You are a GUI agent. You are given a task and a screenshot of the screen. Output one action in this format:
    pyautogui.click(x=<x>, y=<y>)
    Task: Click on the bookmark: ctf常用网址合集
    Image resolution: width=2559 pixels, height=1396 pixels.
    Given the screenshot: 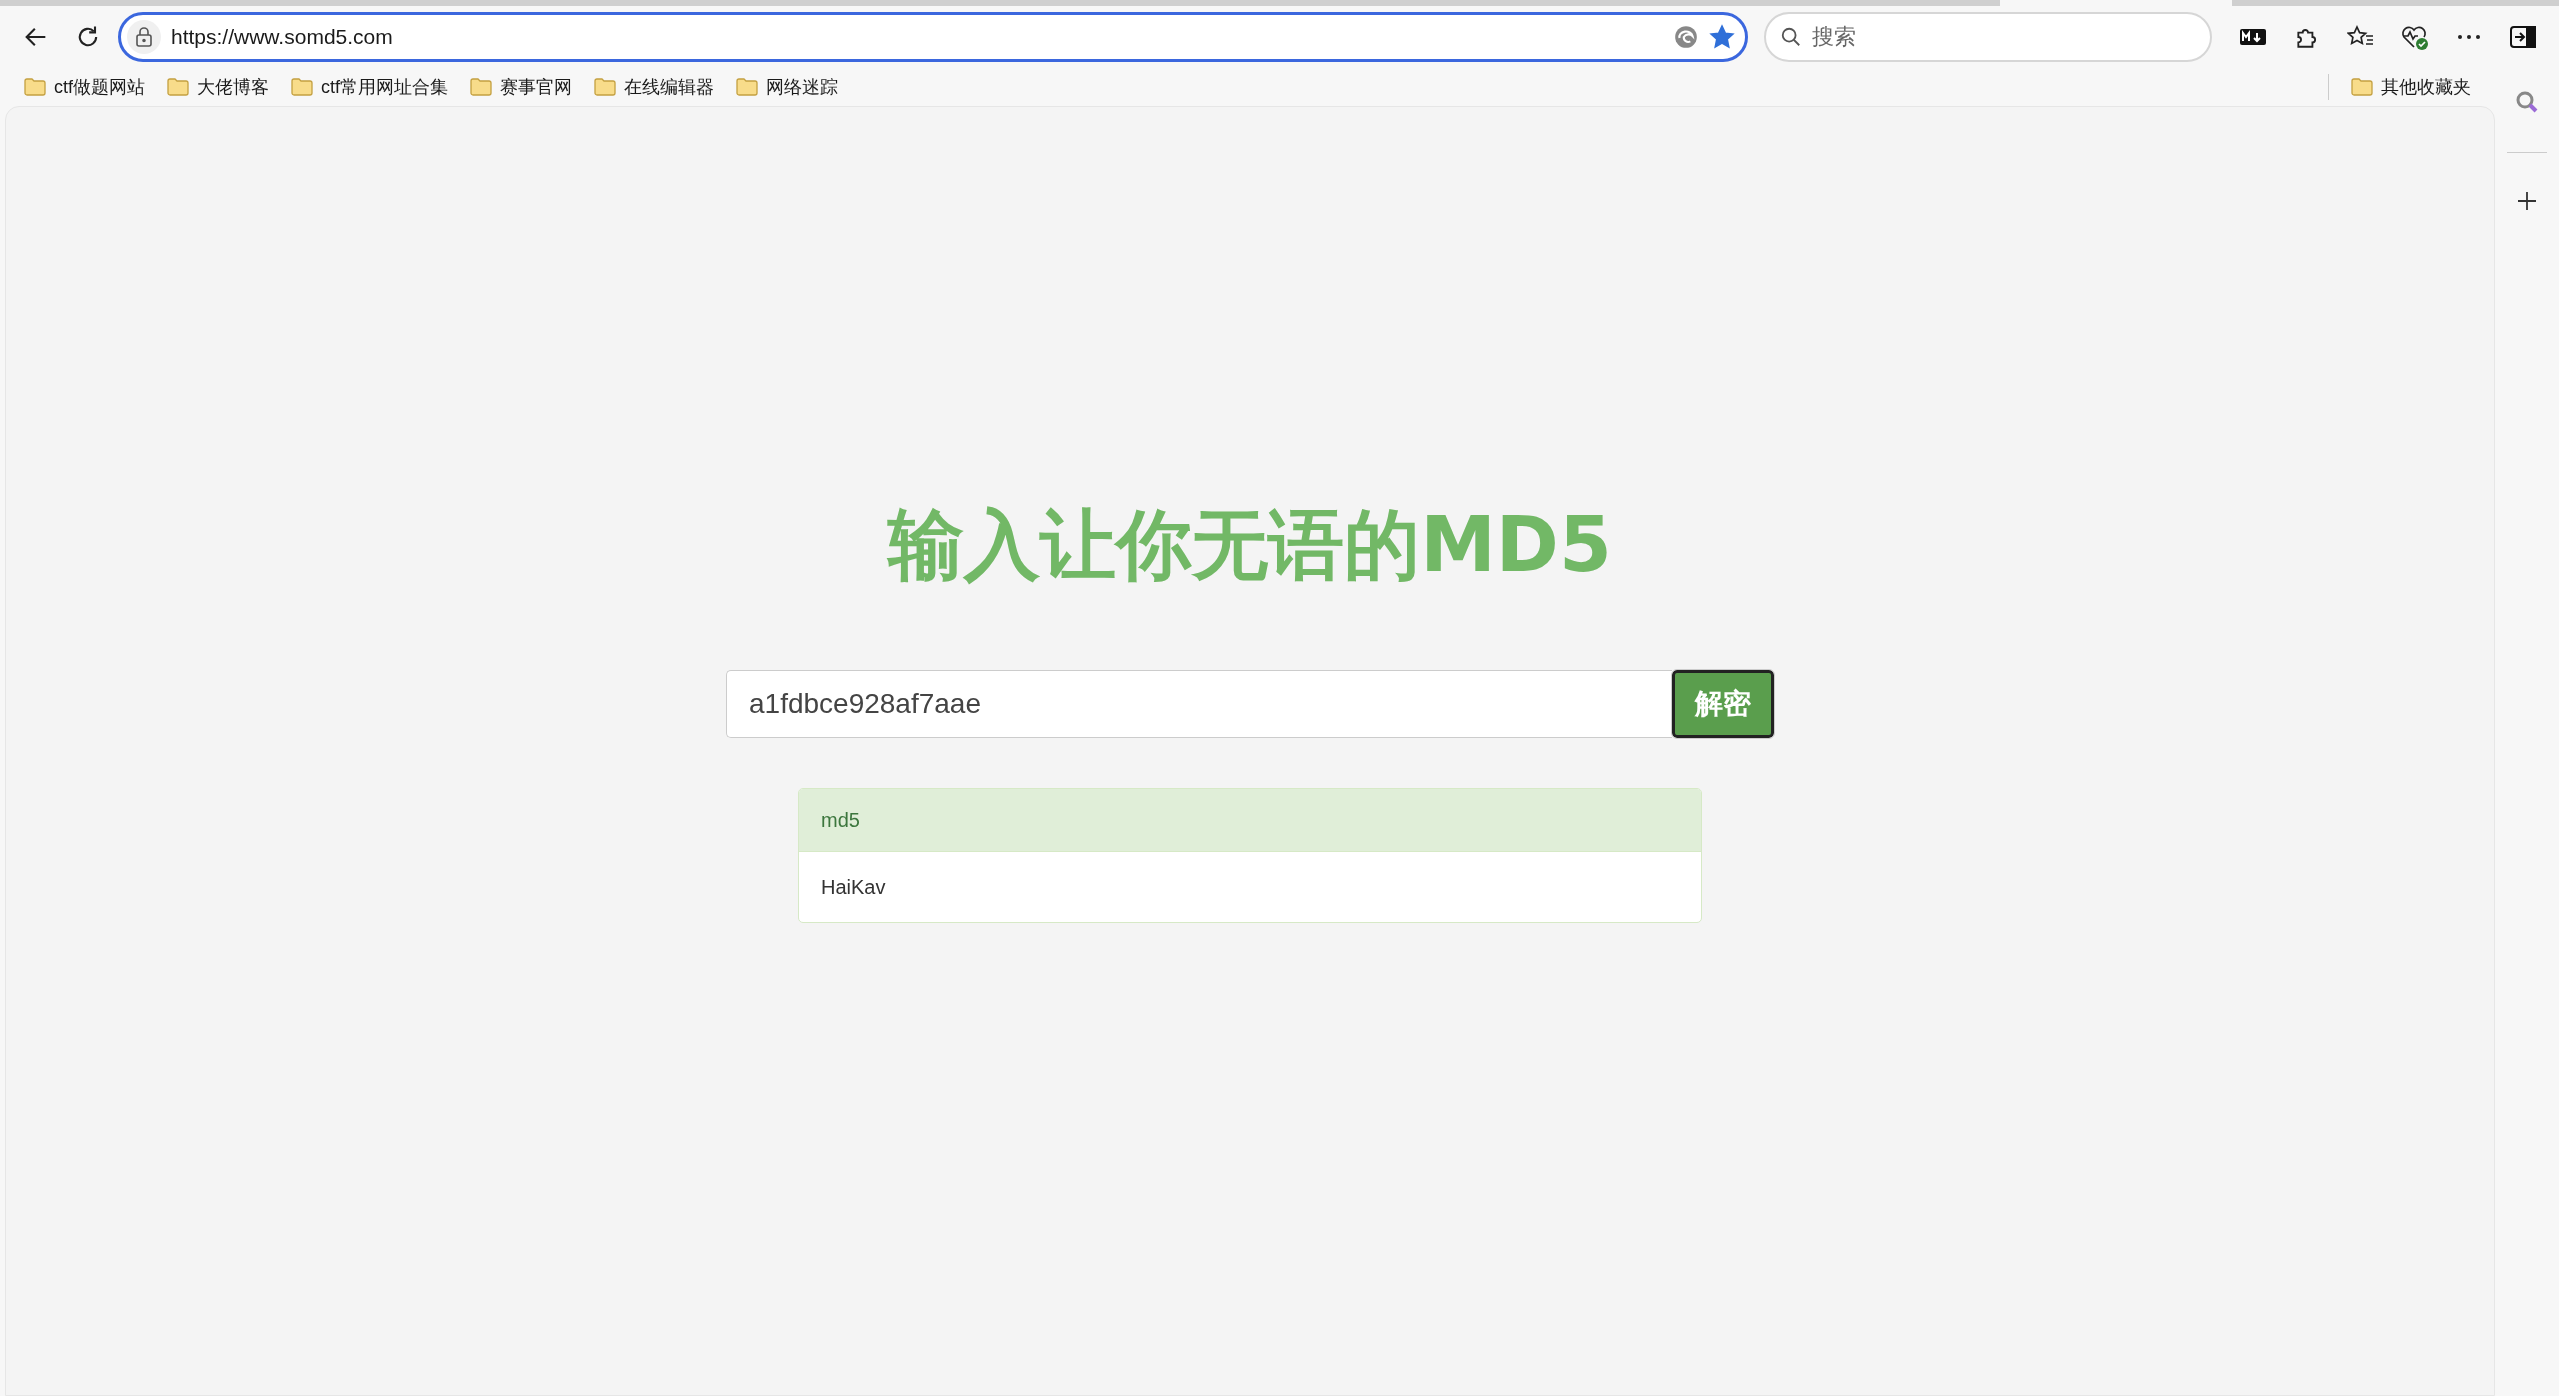 What is the action you would take?
    pyautogui.click(x=370, y=87)
    